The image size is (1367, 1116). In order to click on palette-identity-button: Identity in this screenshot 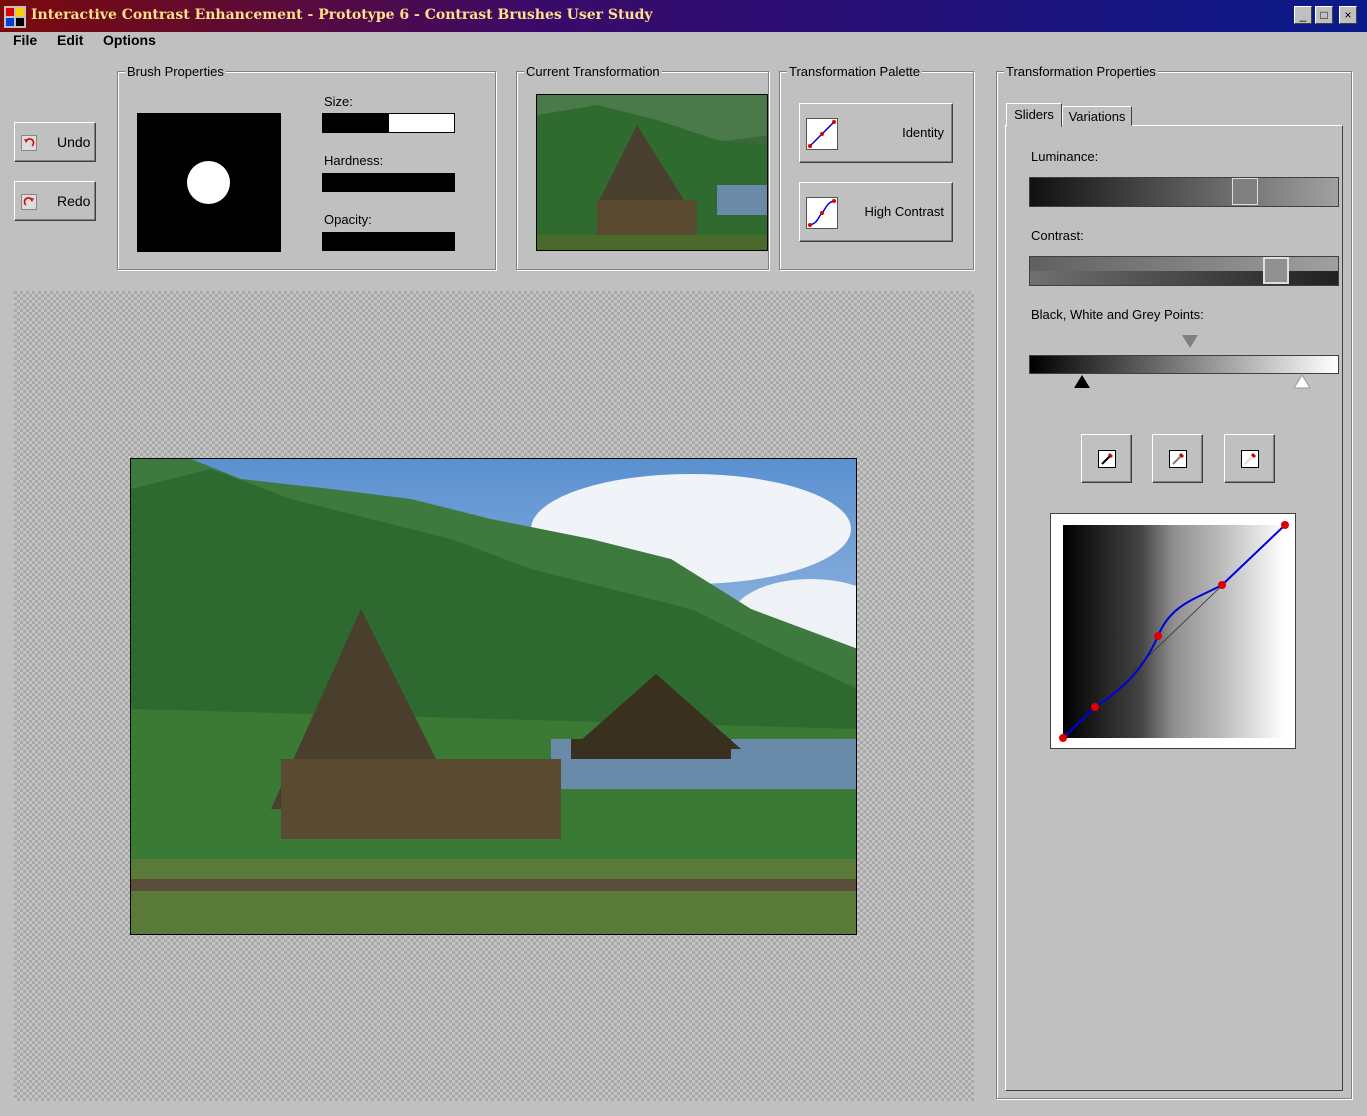, I will do `click(876, 133)`.